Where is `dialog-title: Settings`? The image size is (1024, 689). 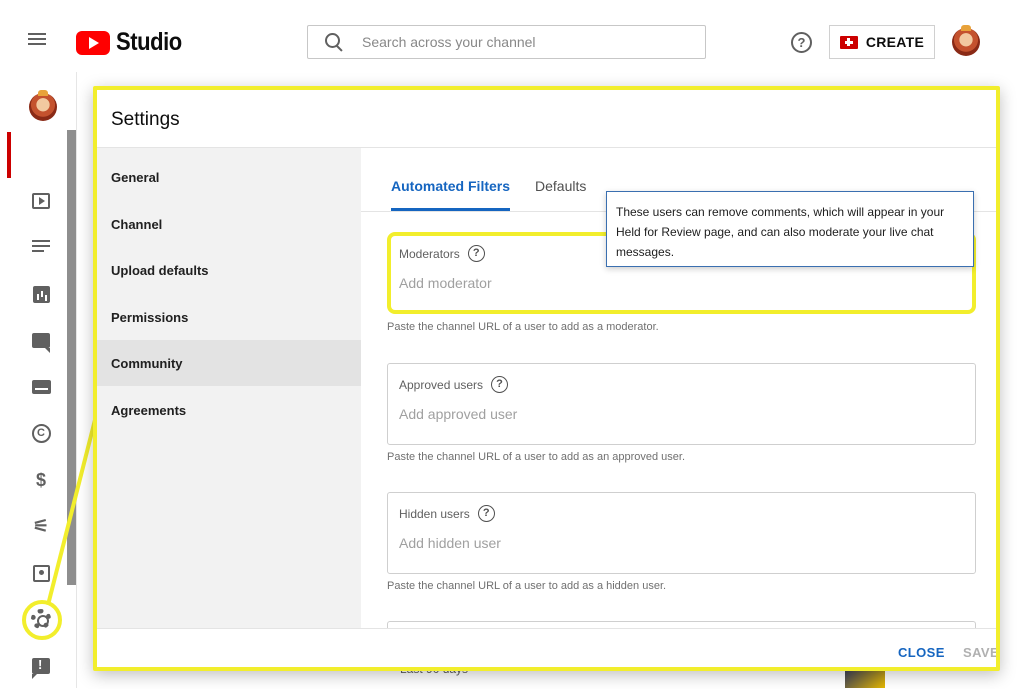
dialog-title: Settings is located at coordinates (145, 119).